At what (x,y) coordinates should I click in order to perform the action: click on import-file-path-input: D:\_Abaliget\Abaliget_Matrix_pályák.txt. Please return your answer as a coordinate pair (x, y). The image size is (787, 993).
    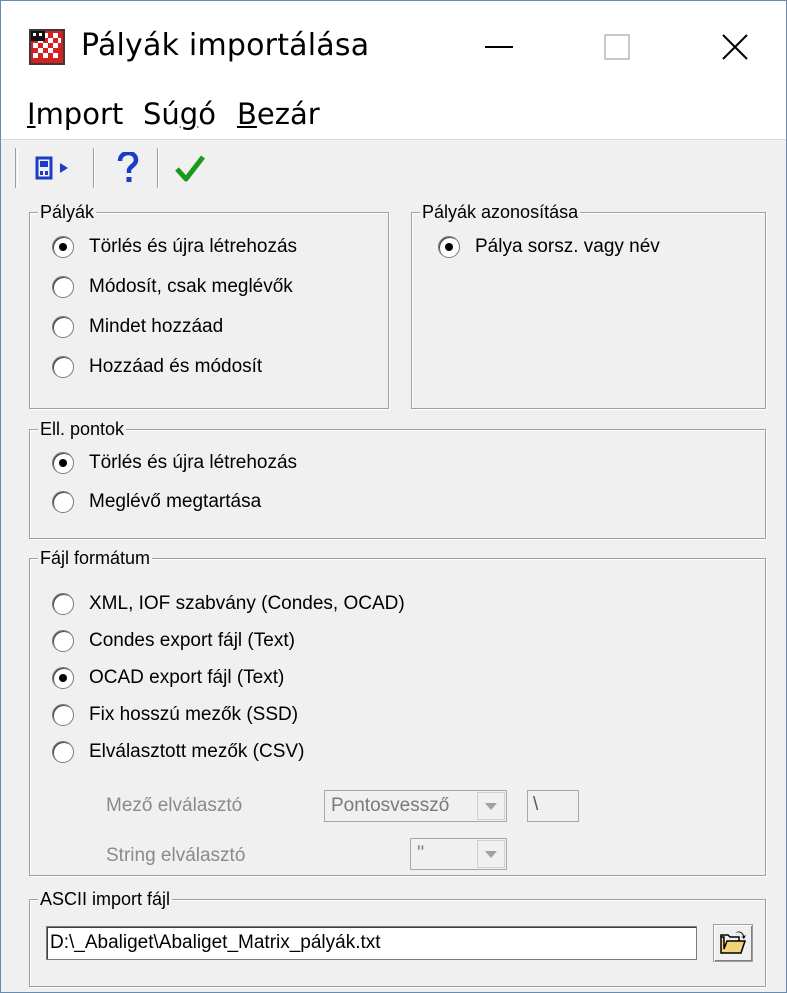
    Looking at the image, I should click on (371, 943).